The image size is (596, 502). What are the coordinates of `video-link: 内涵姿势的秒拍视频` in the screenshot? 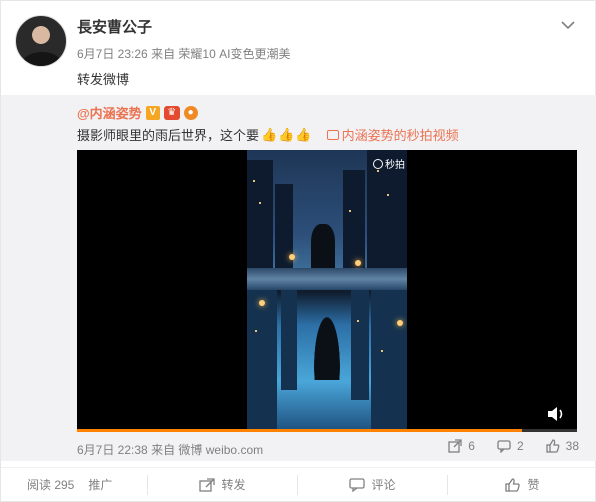 It's located at (392, 134).